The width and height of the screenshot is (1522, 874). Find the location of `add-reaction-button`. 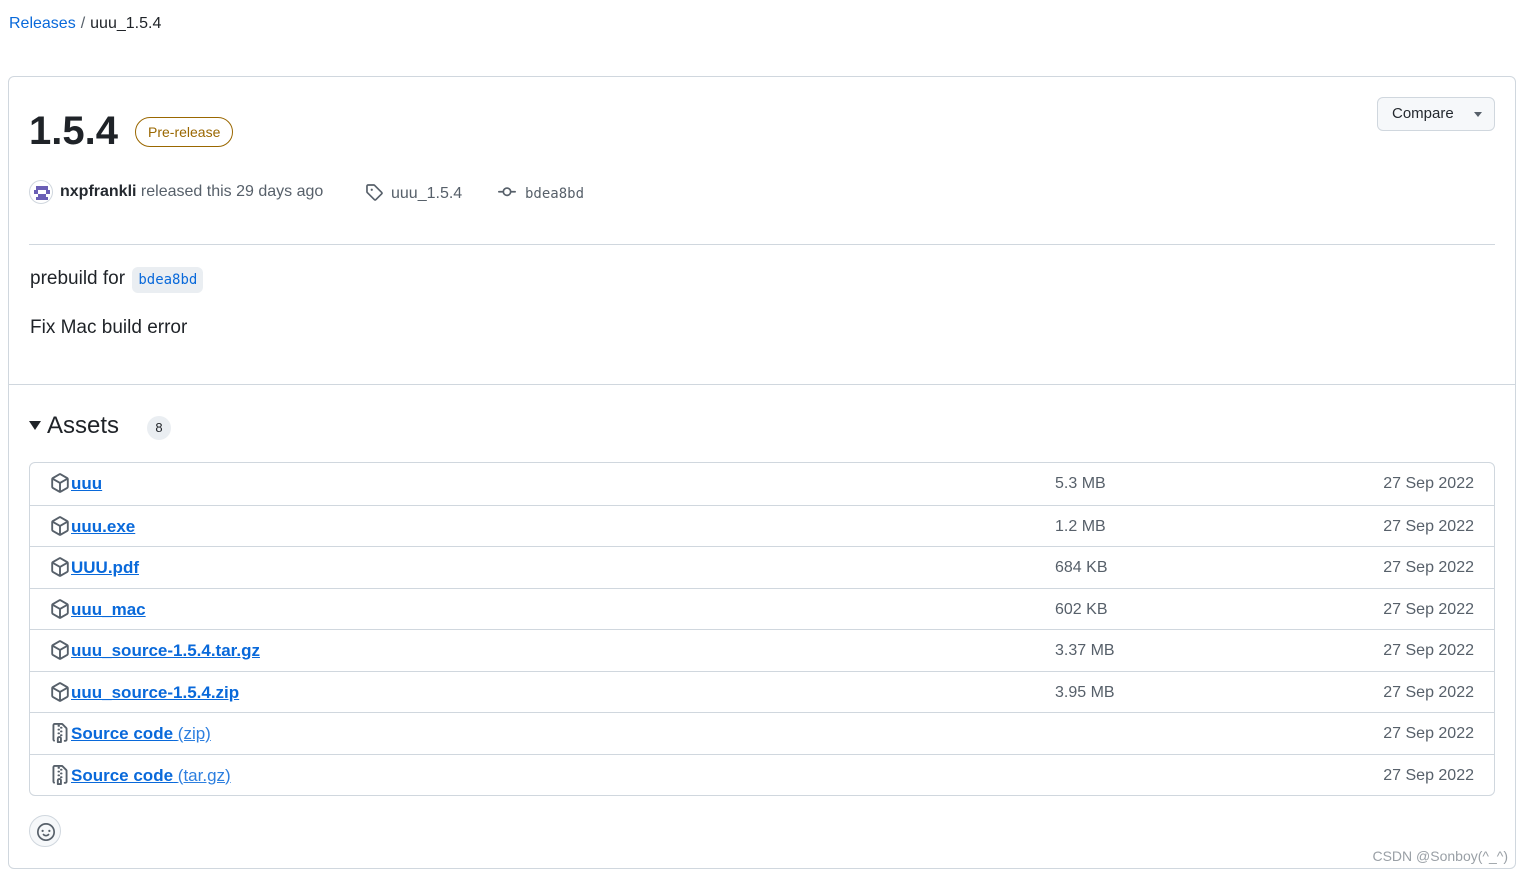

add-reaction-button is located at coordinates (45, 831).